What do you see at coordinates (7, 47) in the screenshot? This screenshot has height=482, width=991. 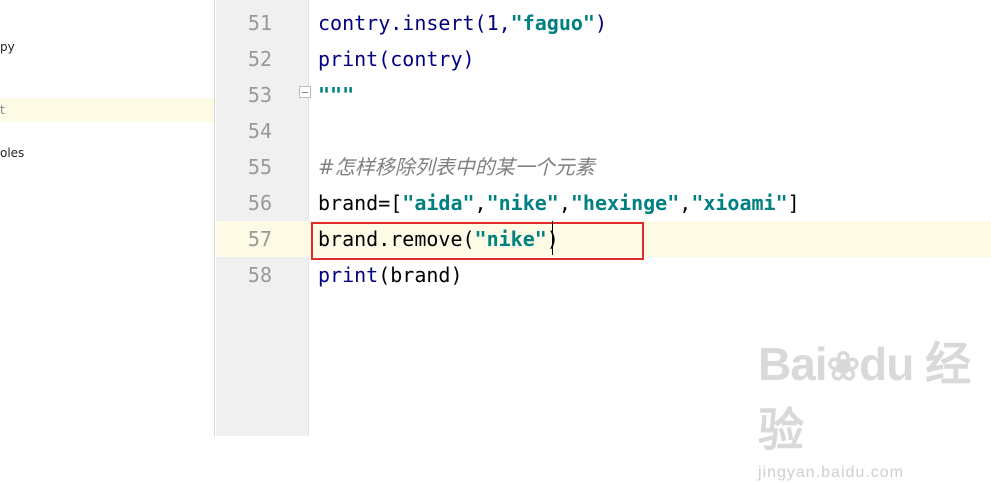 I see `sidebar-item-label: py` at bounding box center [7, 47].